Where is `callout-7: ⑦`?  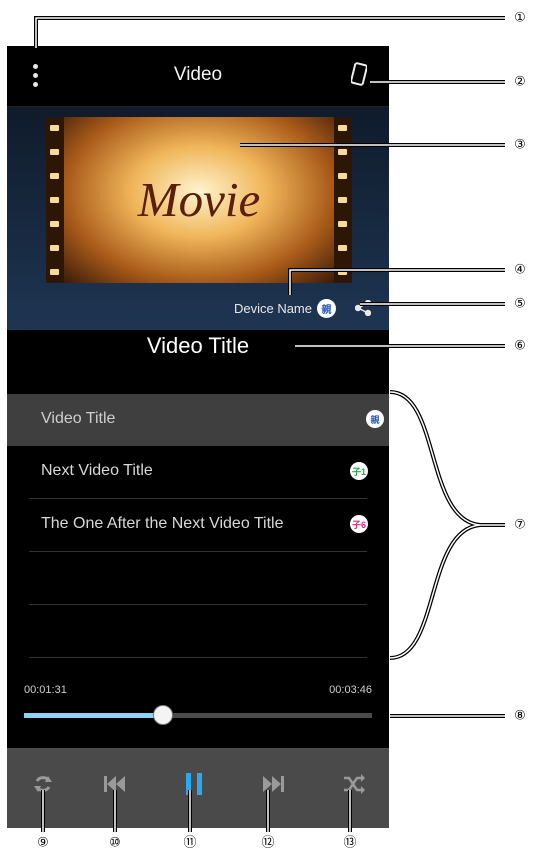
callout-7: ⑦ is located at coordinates (520, 525).